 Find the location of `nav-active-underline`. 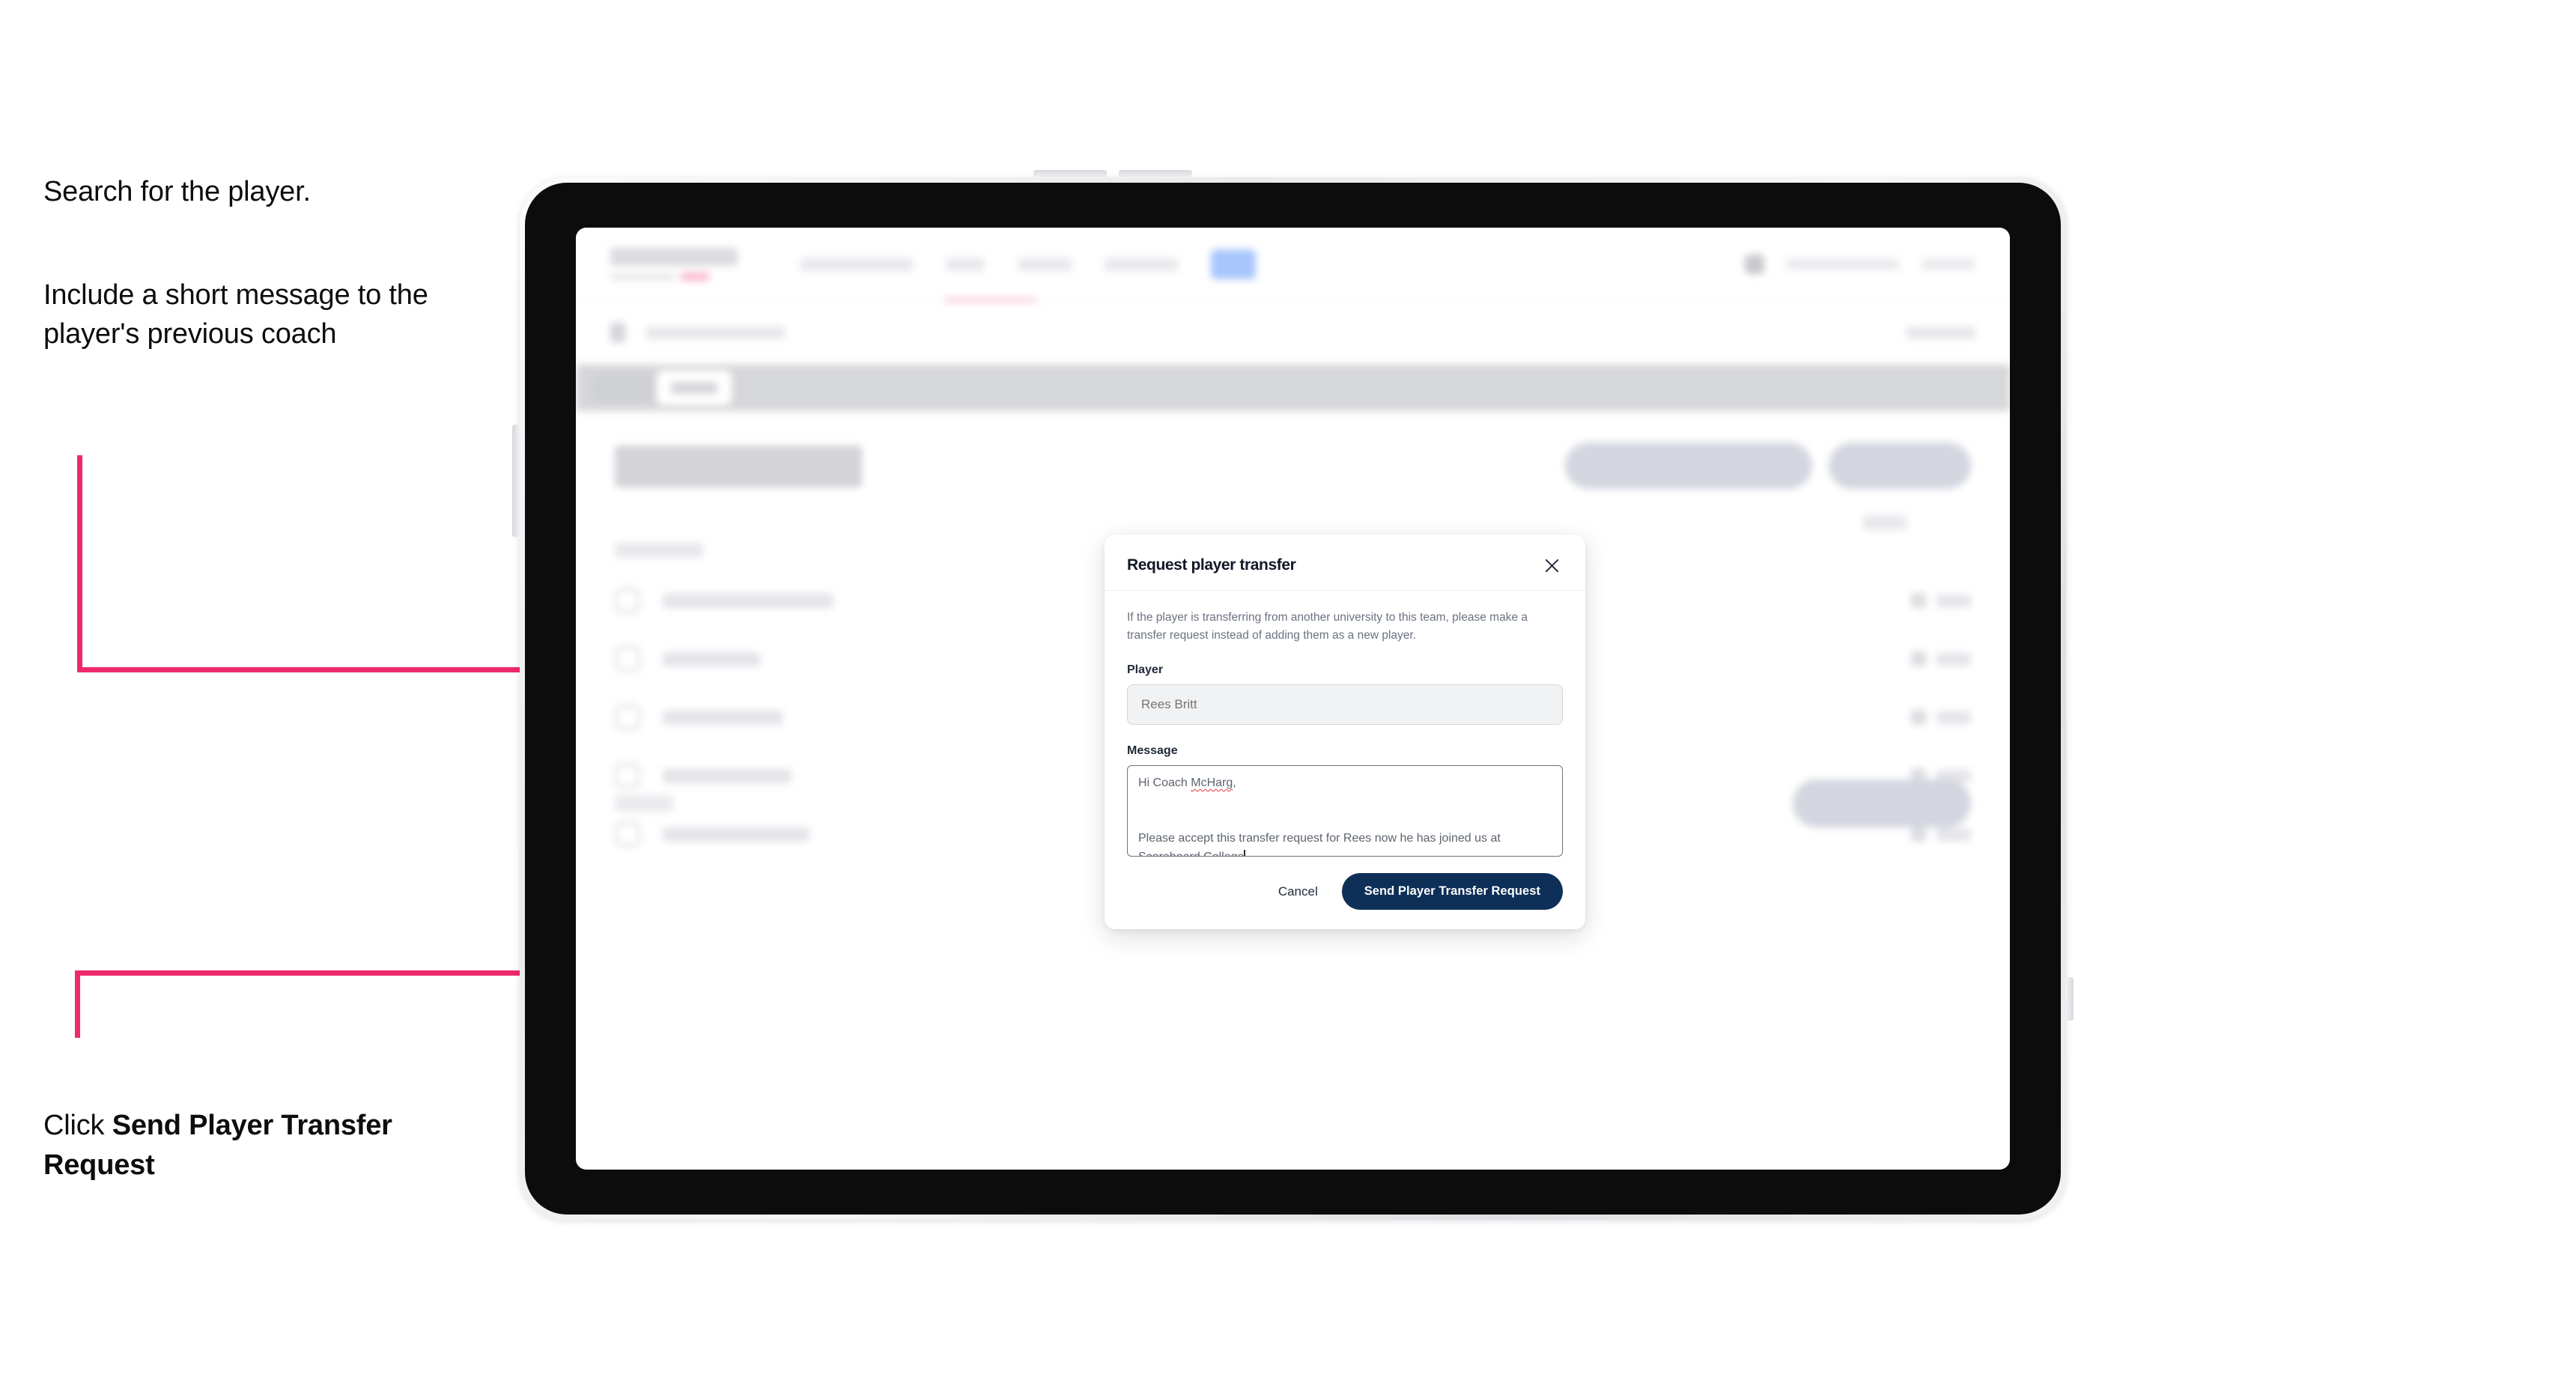

nav-active-underline is located at coordinates (990, 300).